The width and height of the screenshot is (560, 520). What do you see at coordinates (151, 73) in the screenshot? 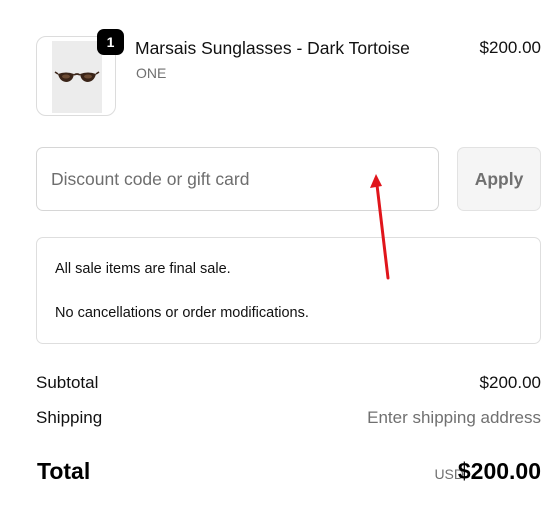
I see `product-variant: ONE` at bounding box center [151, 73].